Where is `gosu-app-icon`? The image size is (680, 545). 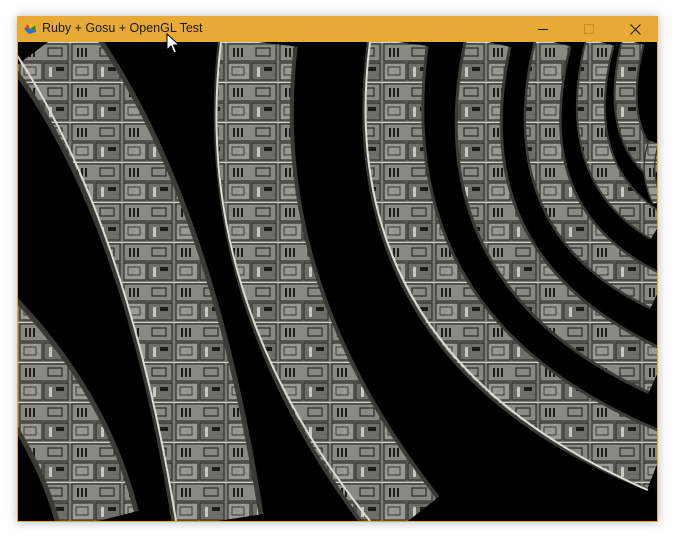
gosu-app-icon is located at coordinates (30, 29).